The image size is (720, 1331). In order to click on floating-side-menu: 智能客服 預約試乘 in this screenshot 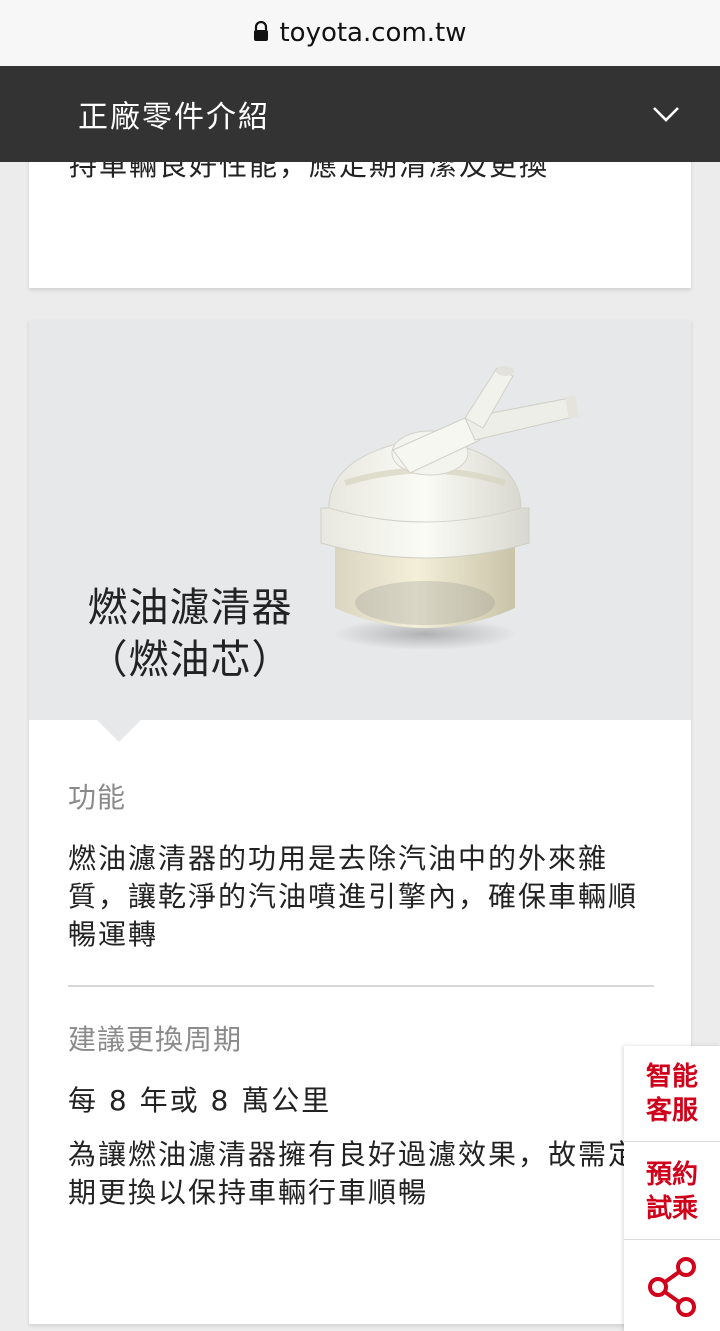, I will do `click(672, 1188)`.